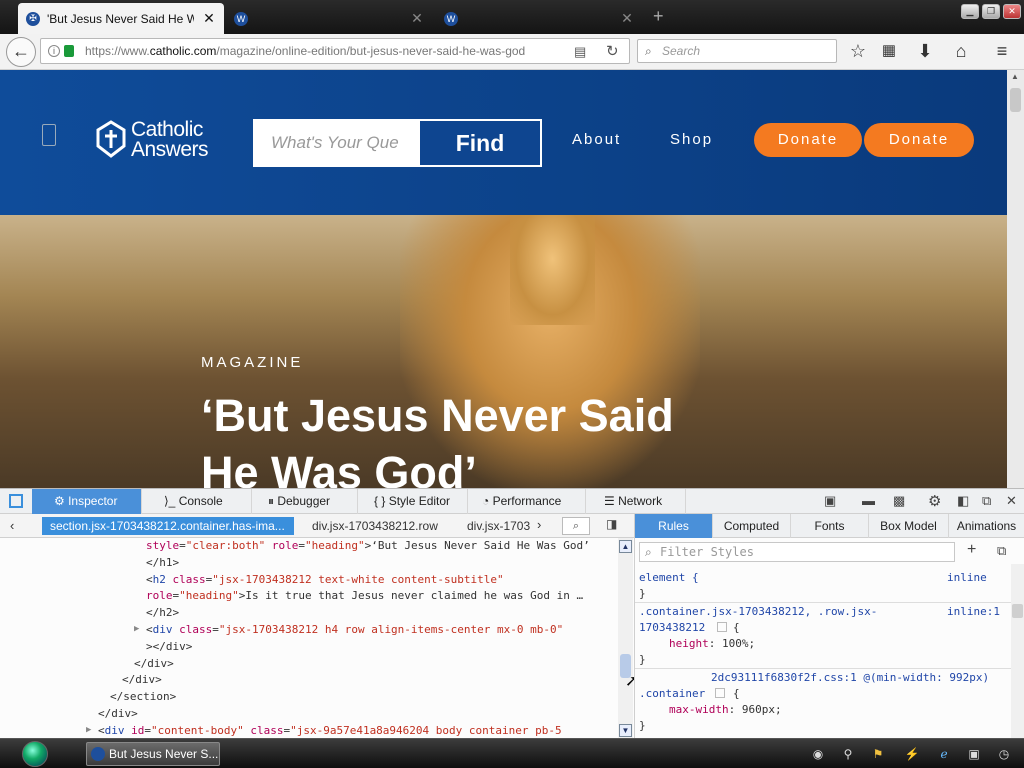 This screenshot has width=1024, height=768. Describe the element at coordinates (691, 139) in the screenshot. I see `nav-shop-link: Shop` at that location.